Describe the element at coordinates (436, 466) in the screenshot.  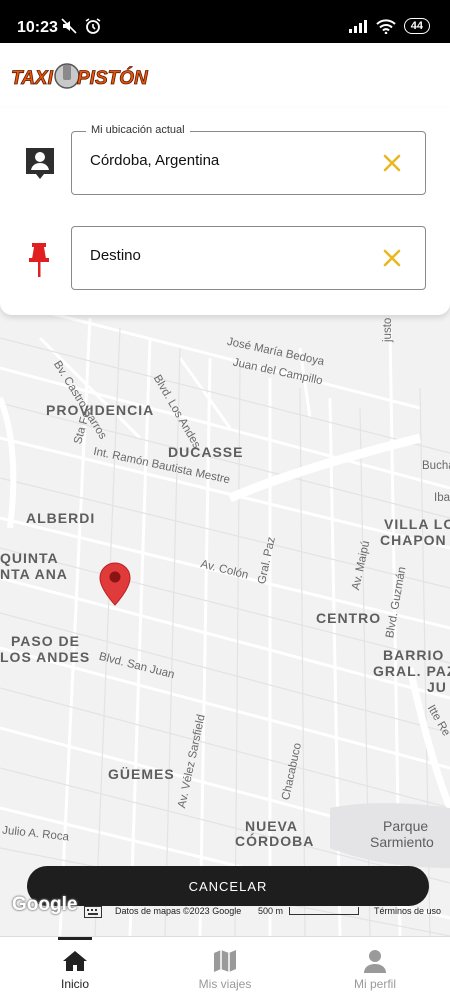
I see `map-street-label: Bucha` at that location.